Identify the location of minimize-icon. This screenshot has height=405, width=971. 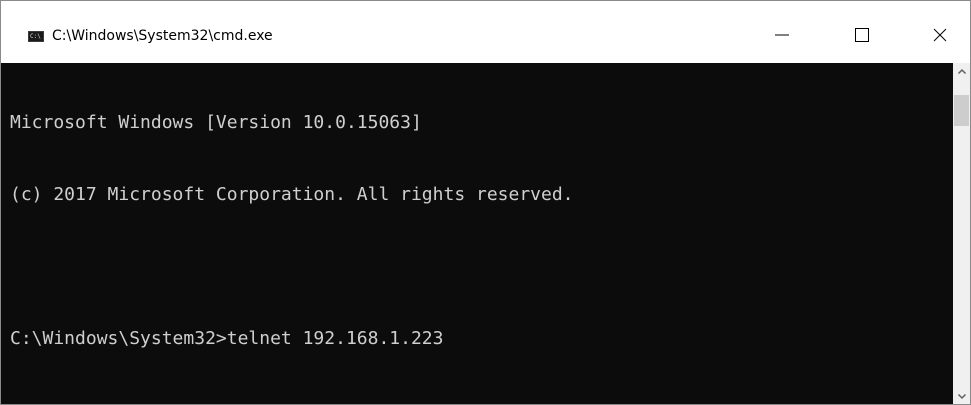
(782, 35).